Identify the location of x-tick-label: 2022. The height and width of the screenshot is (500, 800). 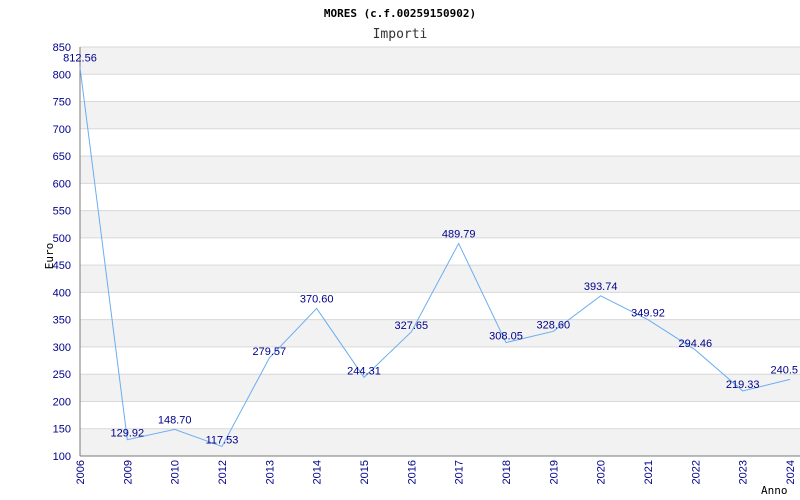
(696, 472).